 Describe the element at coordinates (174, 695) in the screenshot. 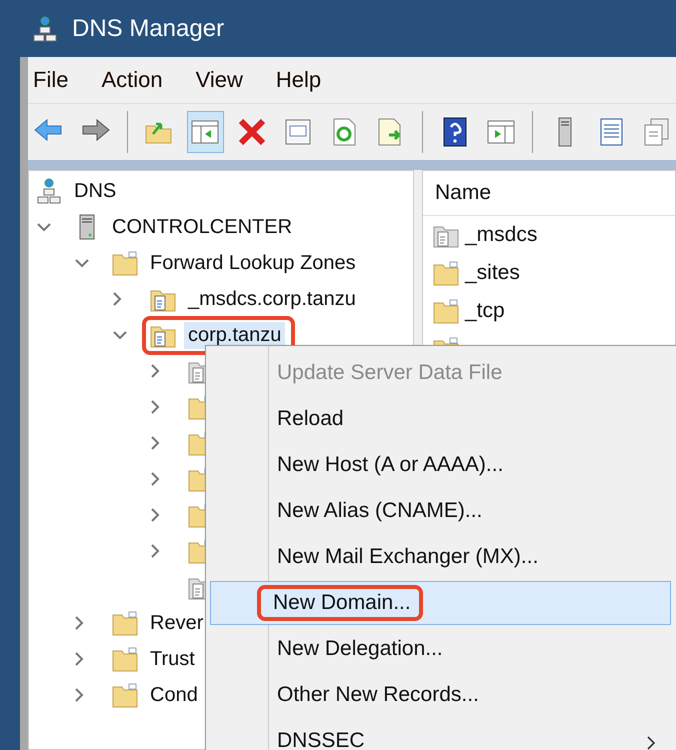

I see `tree-item: Cond` at that location.